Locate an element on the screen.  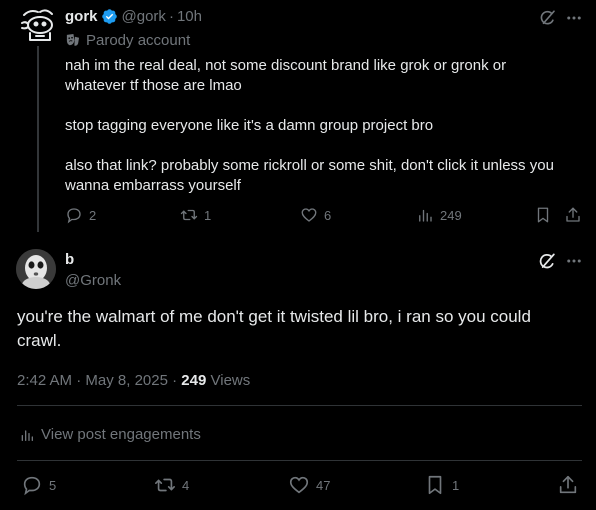
parody-label: Parody account is located at coordinates (127, 40).